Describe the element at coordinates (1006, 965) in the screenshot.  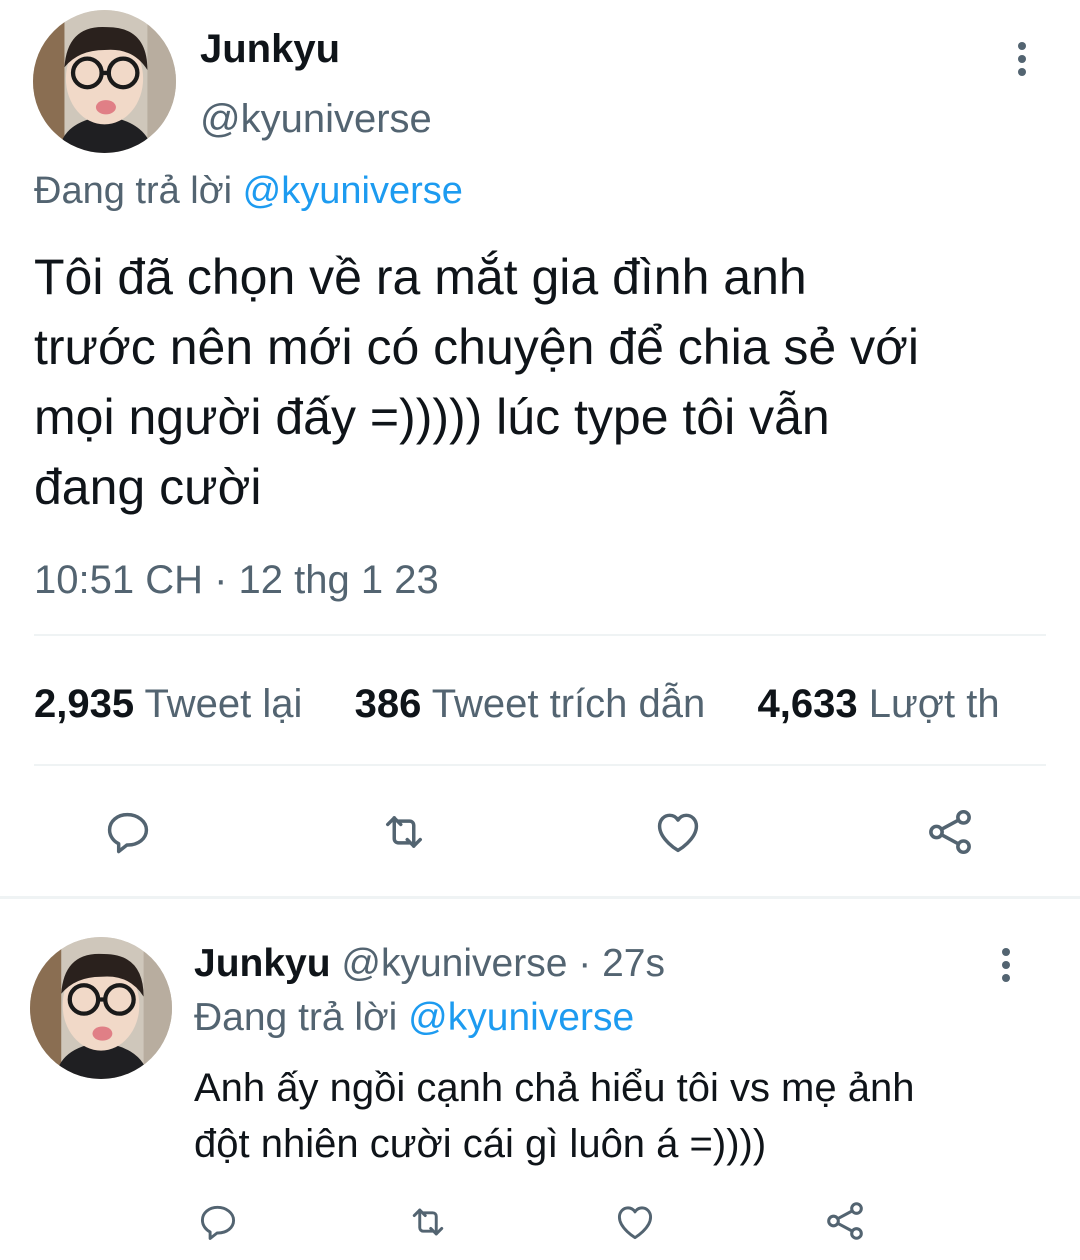
I see `reply-more-options-icon` at that location.